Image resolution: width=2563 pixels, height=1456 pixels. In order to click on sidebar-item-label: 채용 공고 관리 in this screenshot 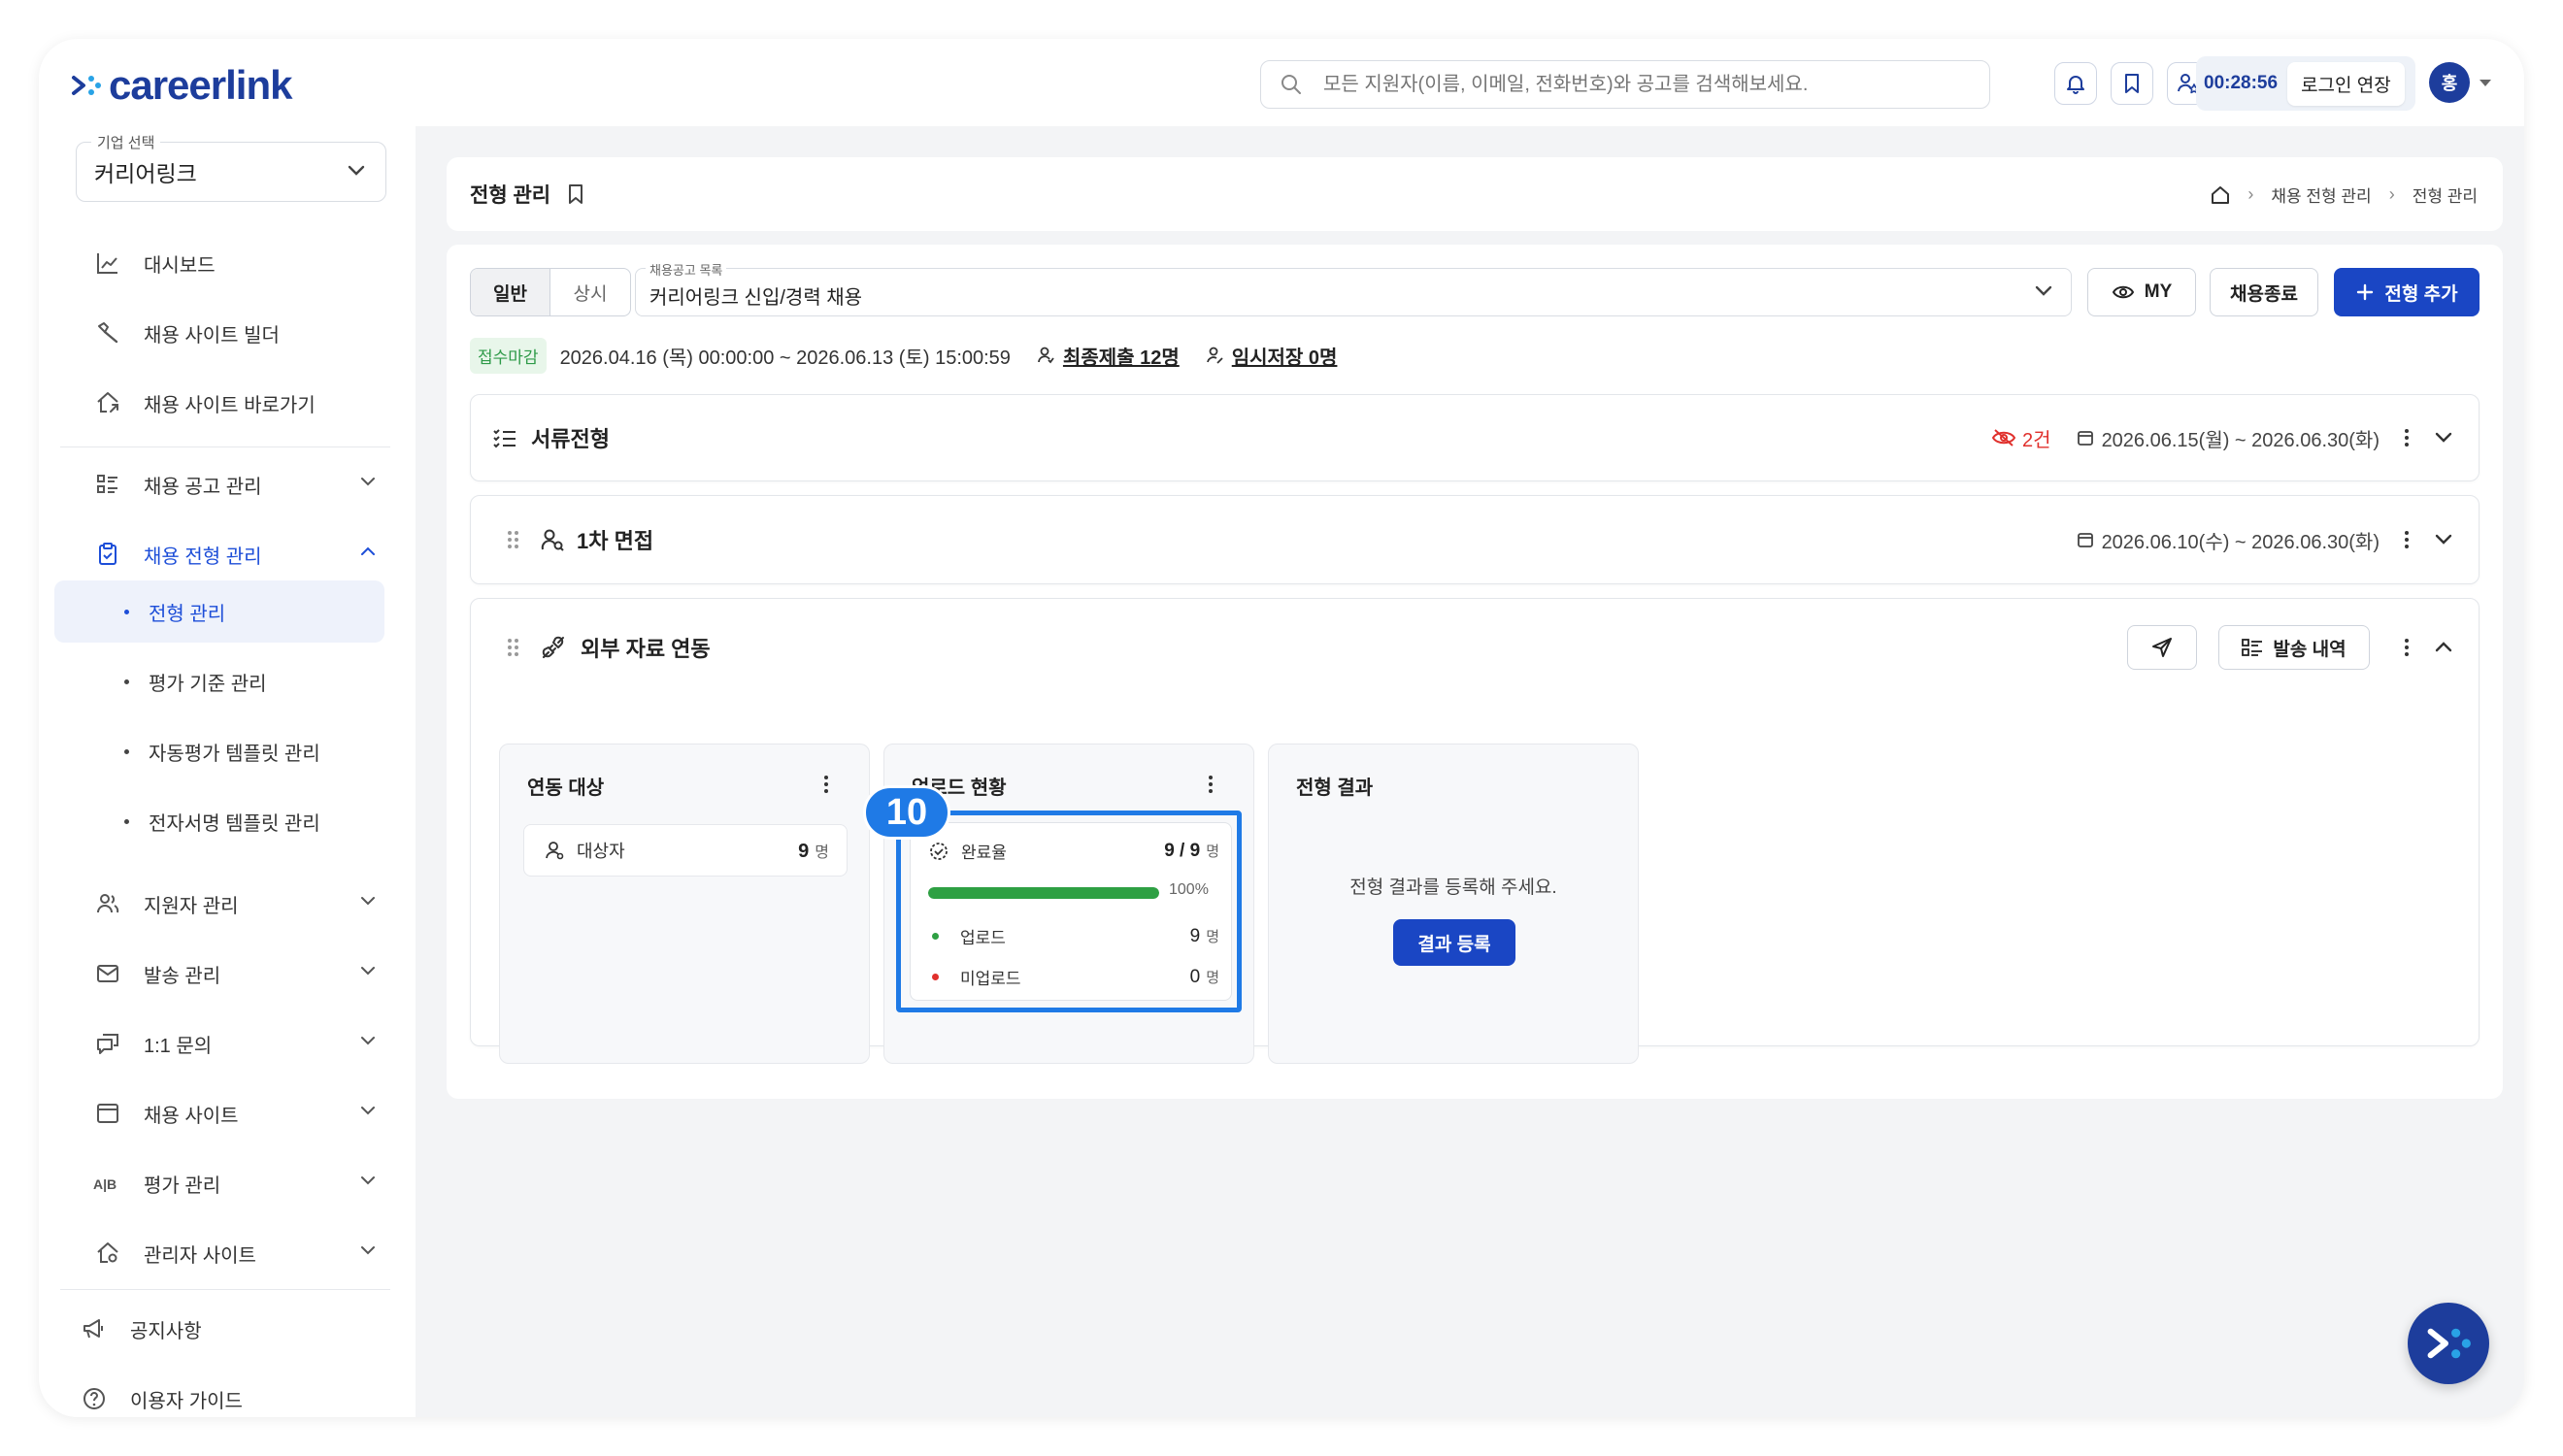, I will do `click(203, 487)`.